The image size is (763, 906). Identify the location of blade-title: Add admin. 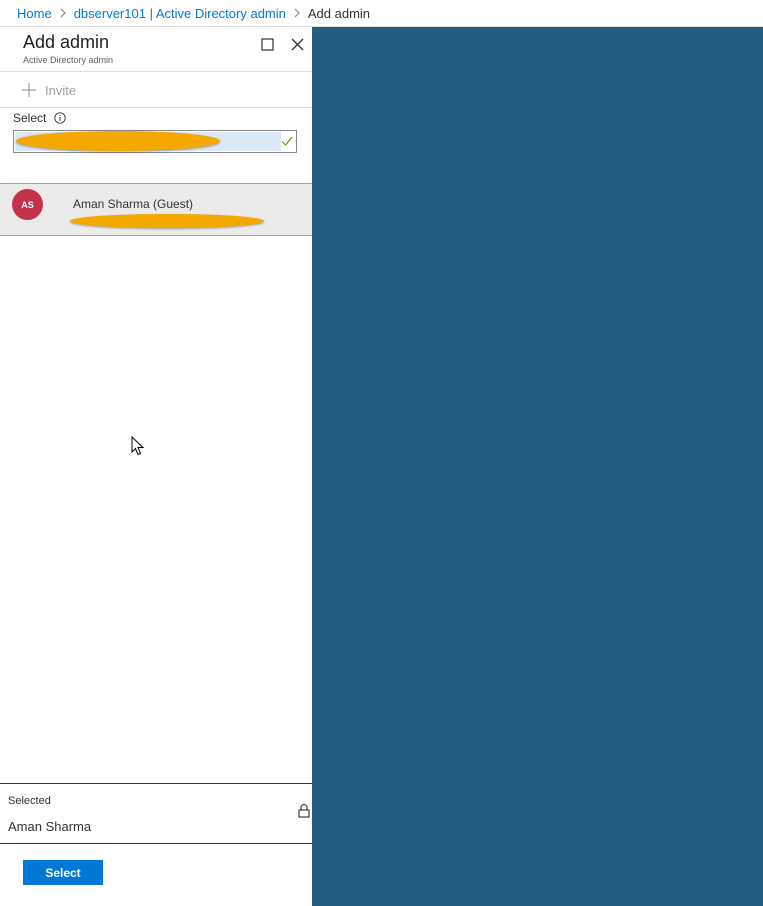
(66, 42).